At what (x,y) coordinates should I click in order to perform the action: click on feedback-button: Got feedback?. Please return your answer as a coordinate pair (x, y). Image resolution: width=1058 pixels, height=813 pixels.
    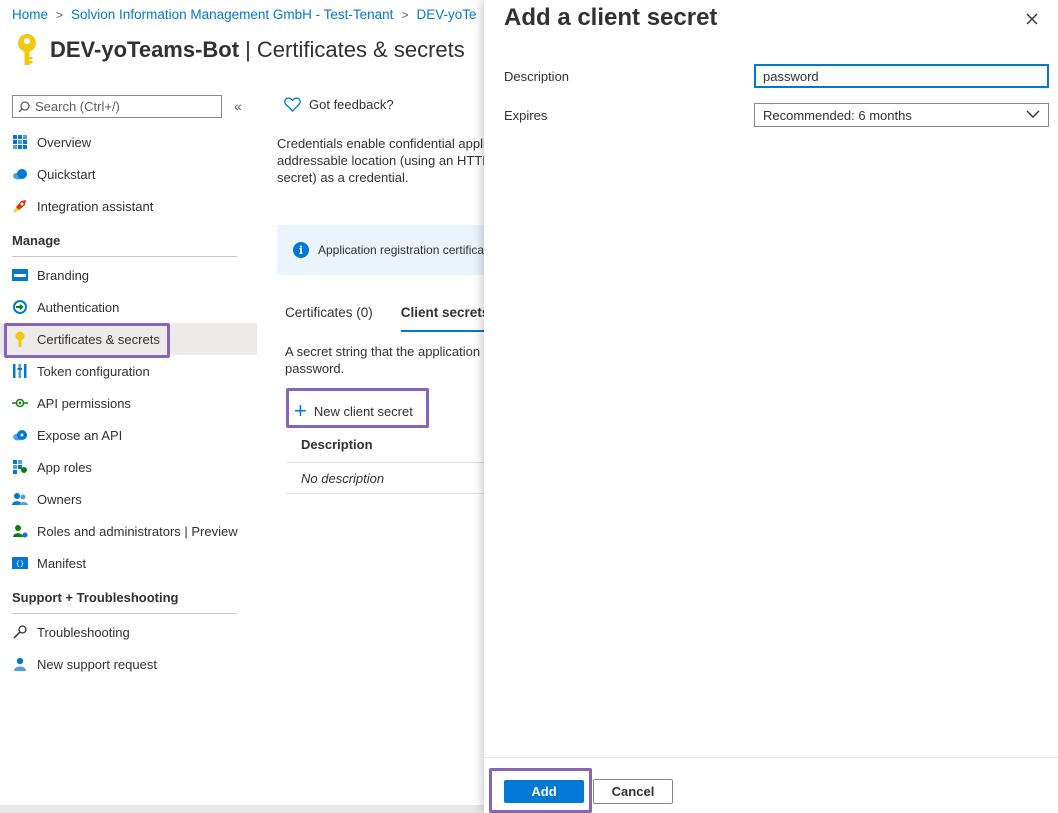
    Looking at the image, I should click on (339, 104).